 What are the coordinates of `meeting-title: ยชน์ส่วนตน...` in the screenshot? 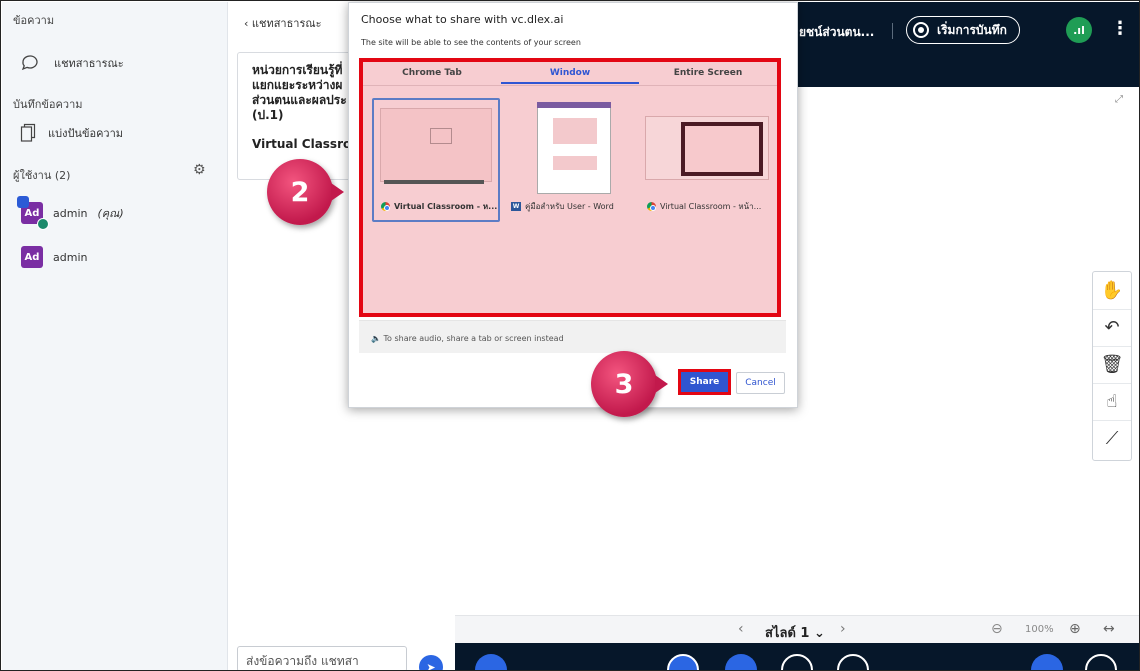 It's located at (837, 32).